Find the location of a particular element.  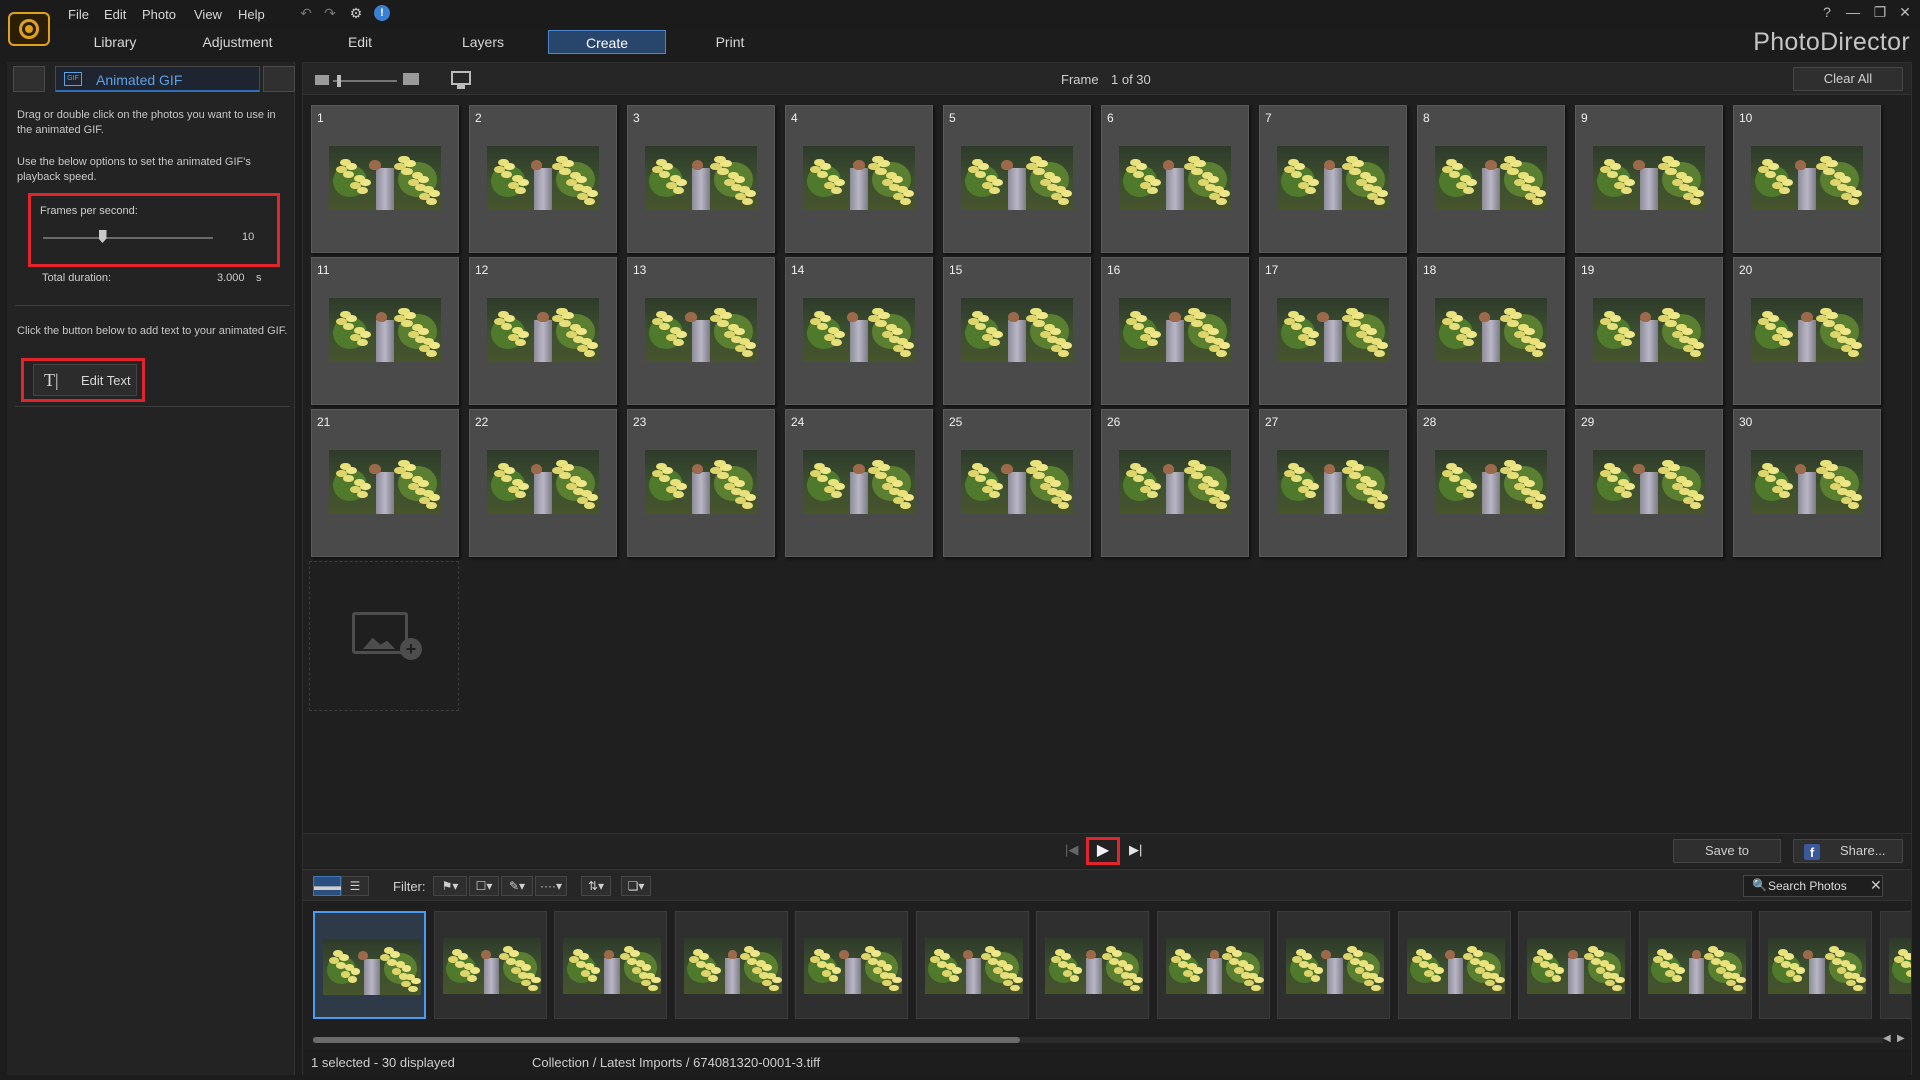

gif-frame: 2 is located at coordinates (543, 179).